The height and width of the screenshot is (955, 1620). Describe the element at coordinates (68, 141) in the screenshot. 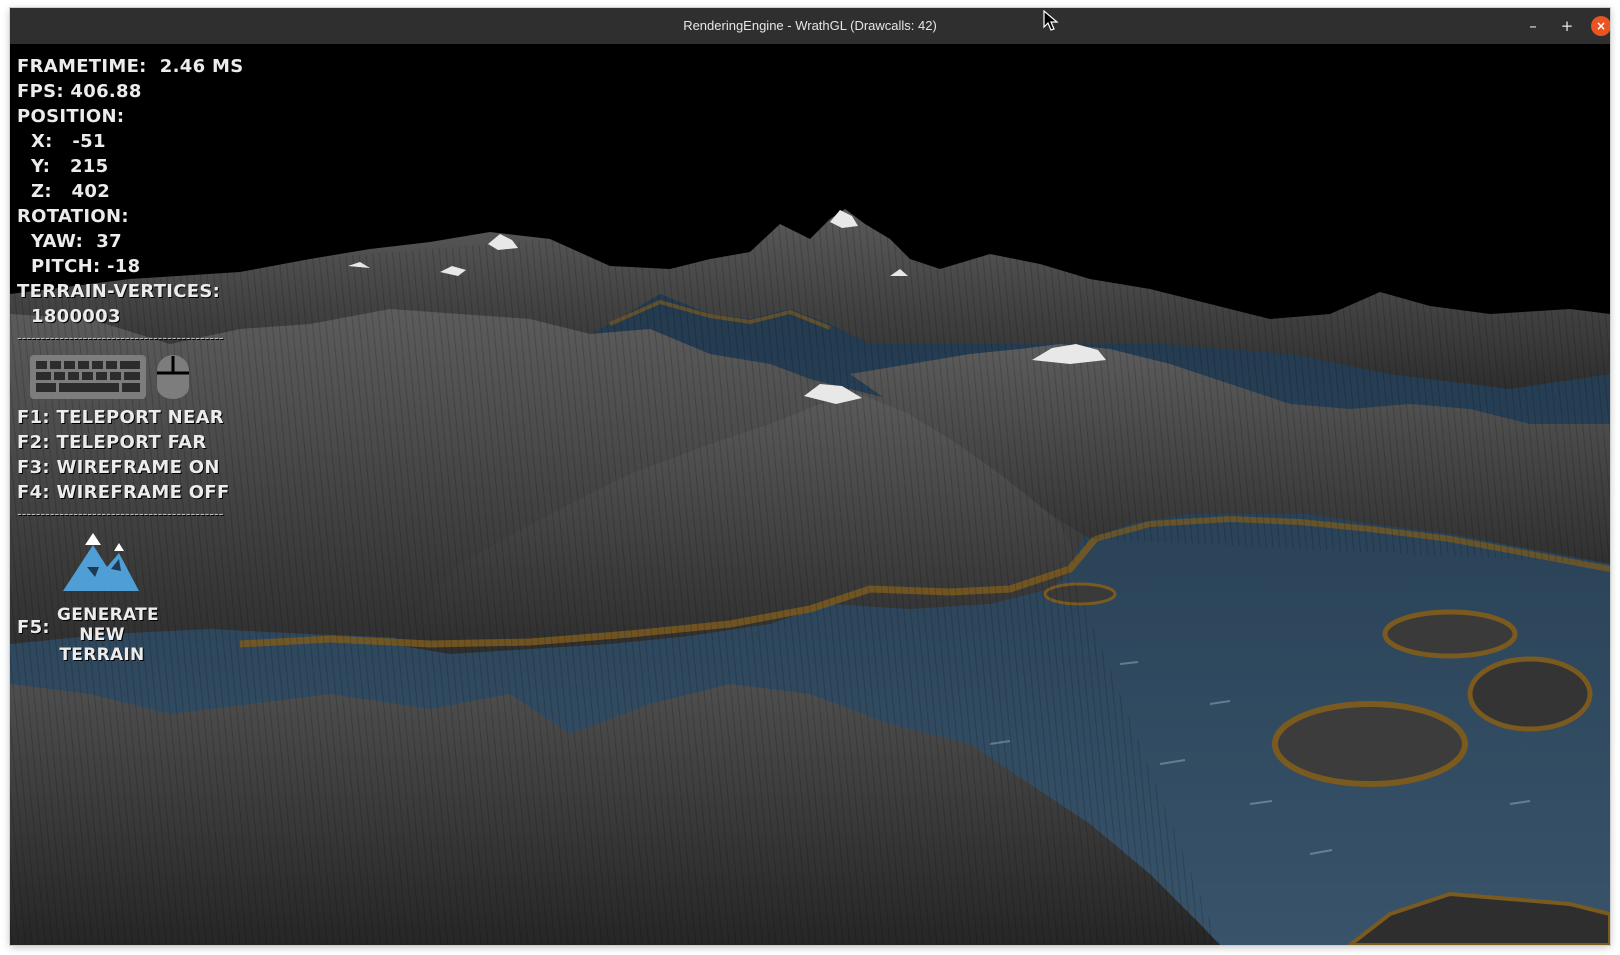

I see `position-x: X: -51` at that location.